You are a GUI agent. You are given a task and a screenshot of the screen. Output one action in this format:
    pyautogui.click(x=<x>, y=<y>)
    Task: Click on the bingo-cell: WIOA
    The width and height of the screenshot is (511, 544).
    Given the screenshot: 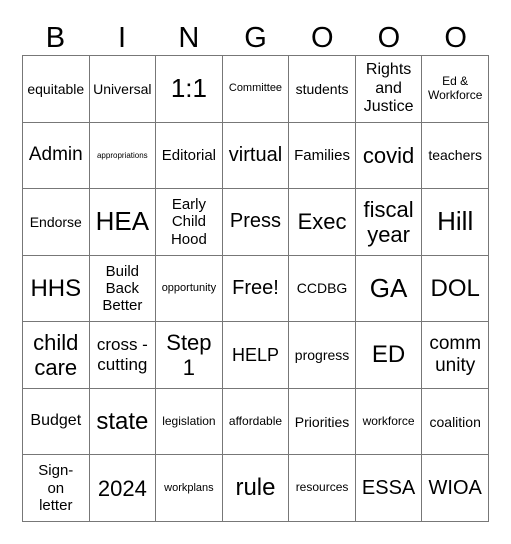 What is the action you would take?
    pyautogui.click(x=455, y=488)
    